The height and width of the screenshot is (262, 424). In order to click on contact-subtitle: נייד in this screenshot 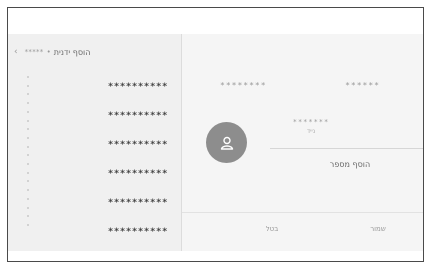, I will do `click(311, 131)`.